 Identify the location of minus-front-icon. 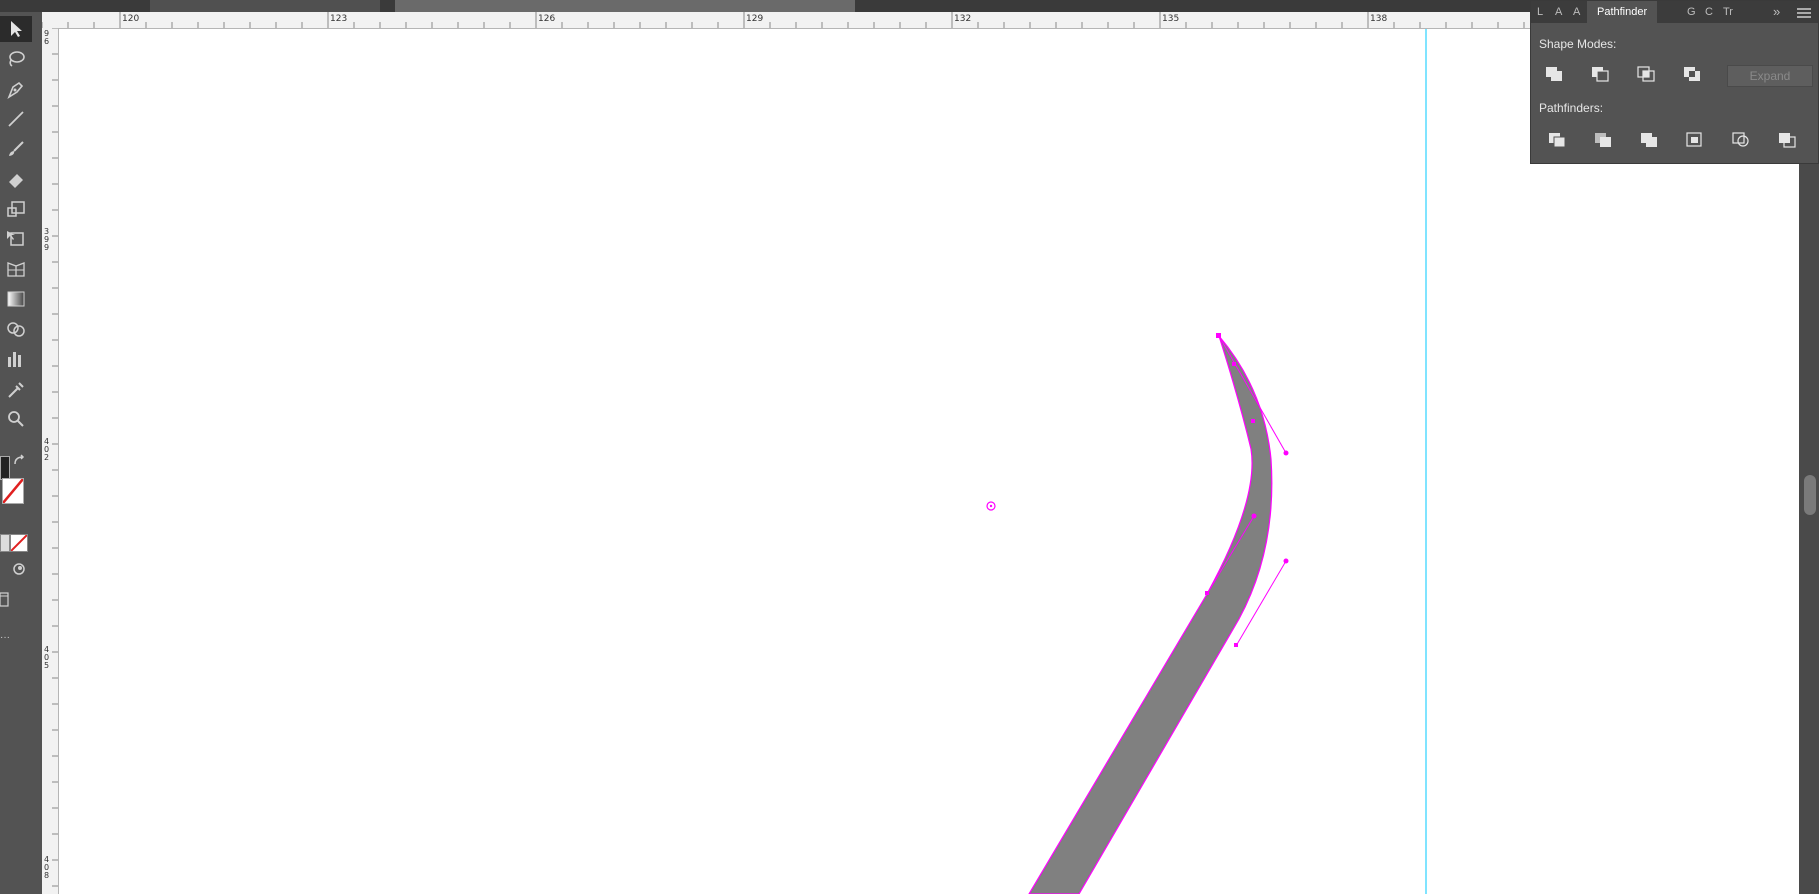
(1600, 76).